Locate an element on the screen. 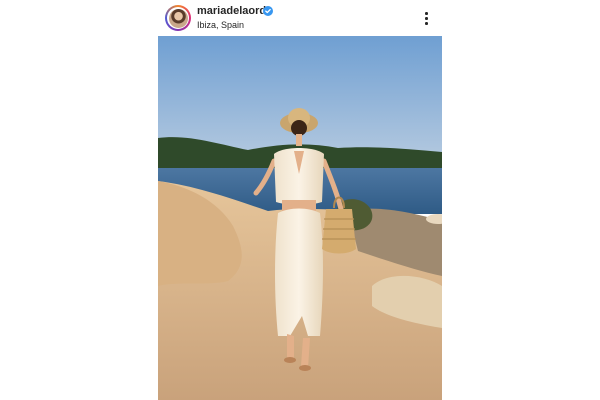  avatar-photo is located at coordinates (178, 18).